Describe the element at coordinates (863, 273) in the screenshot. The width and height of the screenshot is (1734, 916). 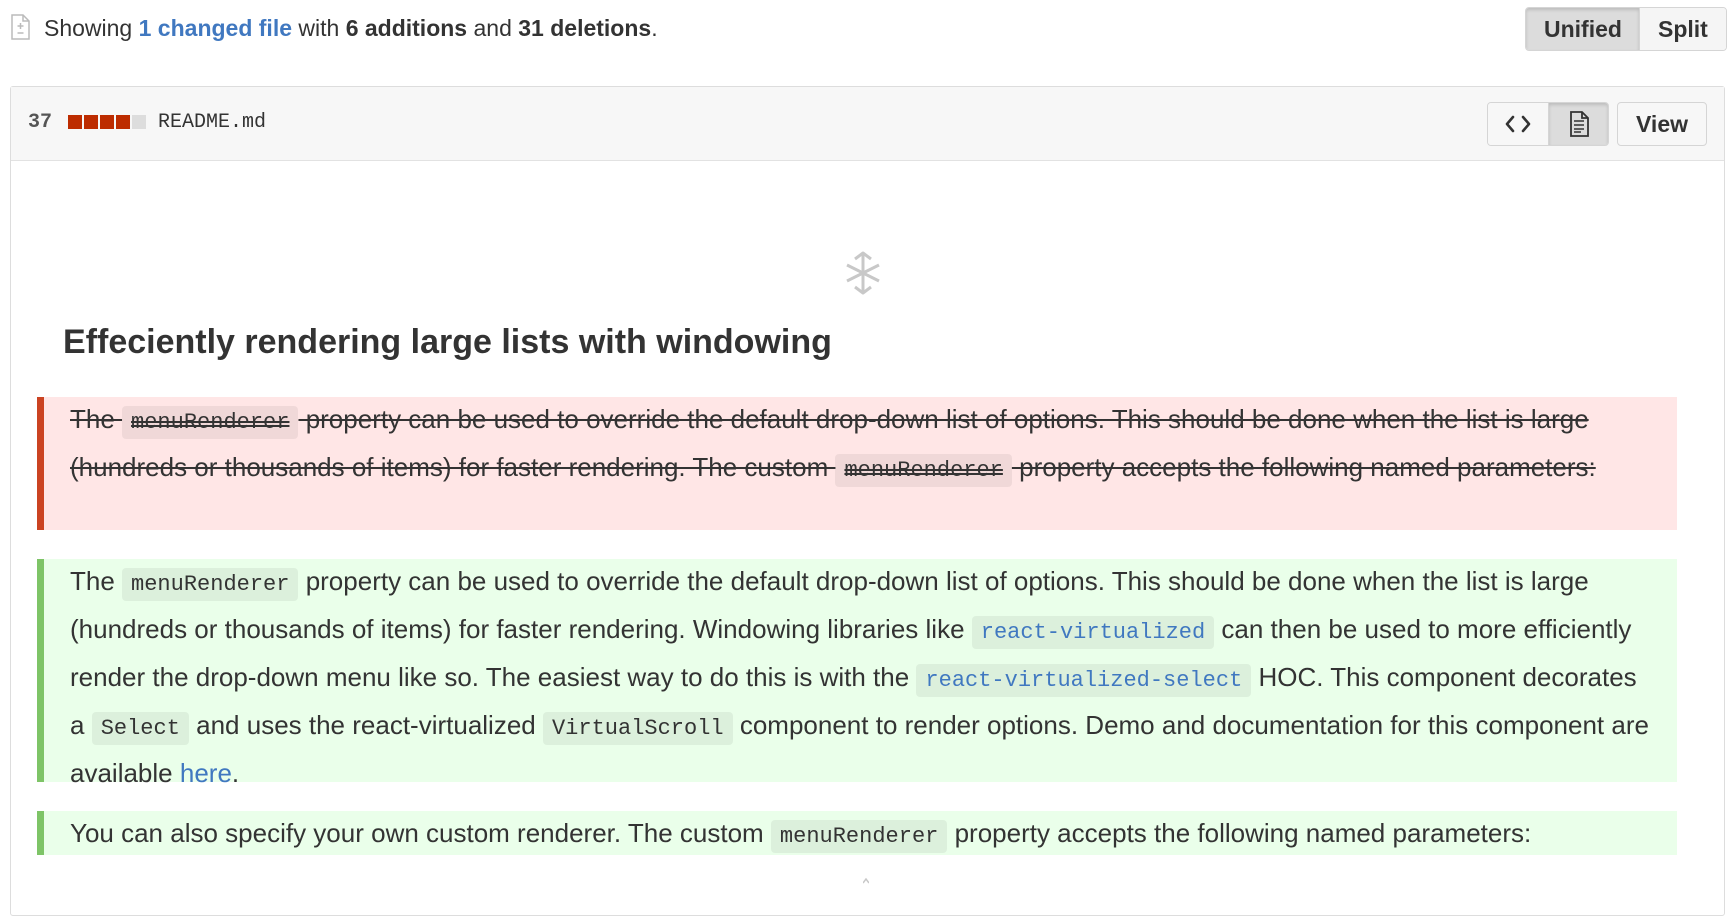
I see `expand-icon` at that location.